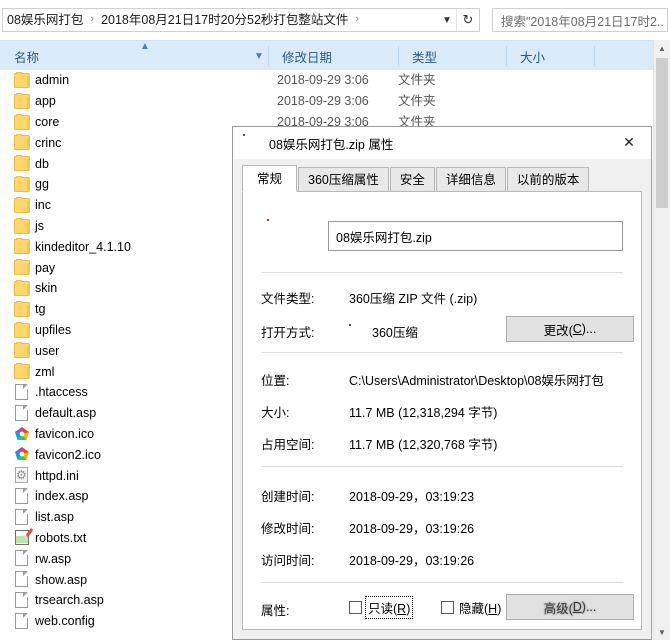 The width and height of the screenshot is (670, 640). I want to click on breadcrumb-item-0: 08娱乐网打包, so click(45, 20).